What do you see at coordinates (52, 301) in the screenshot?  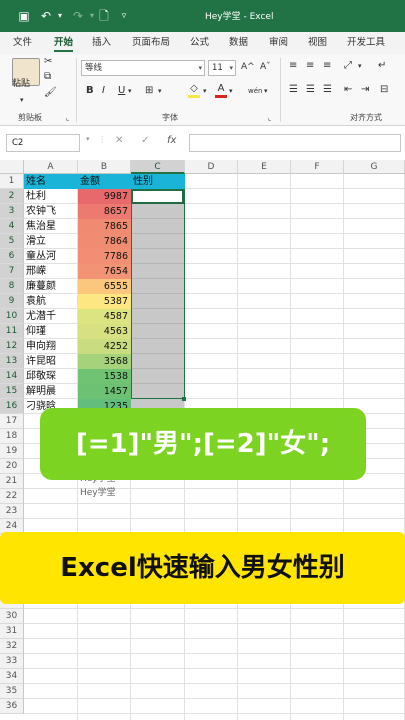 I see `name-cell: 袁航` at bounding box center [52, 301].